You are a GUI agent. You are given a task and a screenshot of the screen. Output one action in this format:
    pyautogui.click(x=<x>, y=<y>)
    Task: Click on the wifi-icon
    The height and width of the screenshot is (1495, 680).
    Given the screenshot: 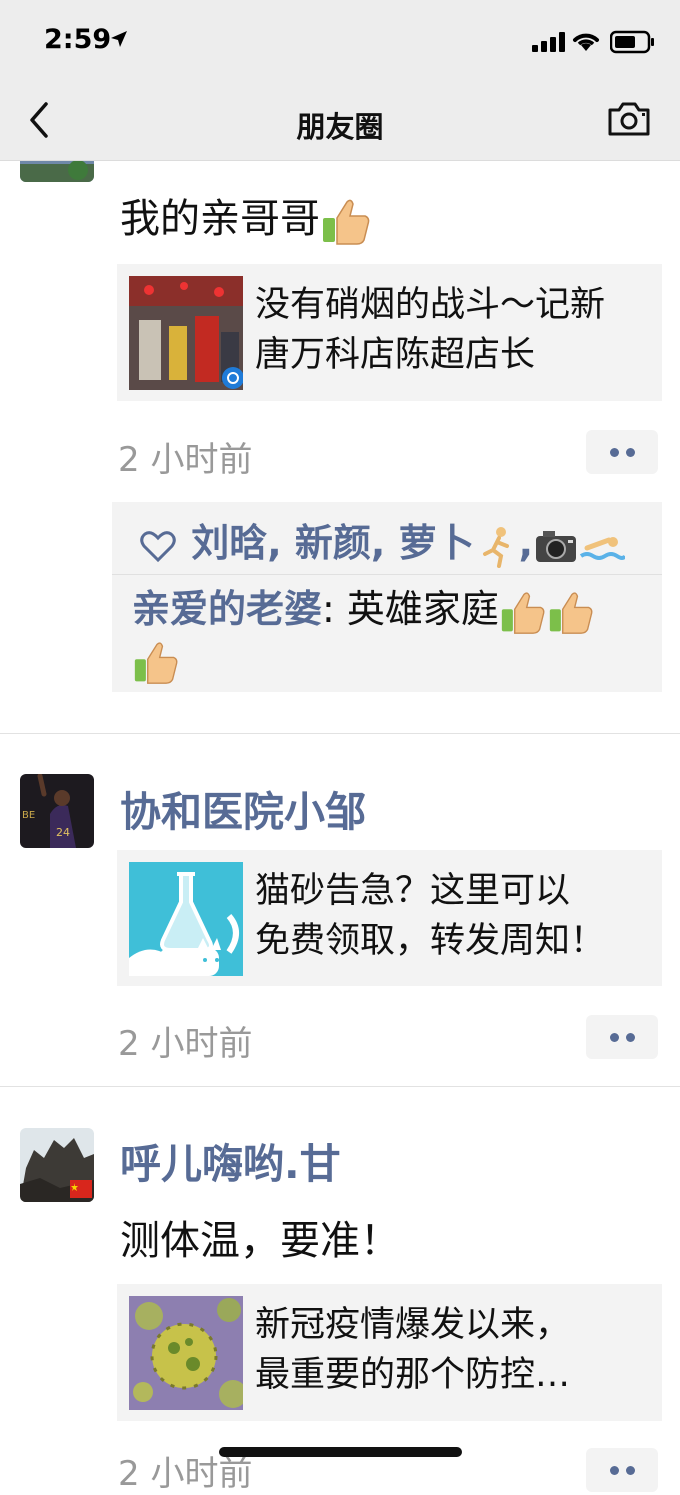 What is the action you would take?
    pyautogui.click(x=586, y=42)
    